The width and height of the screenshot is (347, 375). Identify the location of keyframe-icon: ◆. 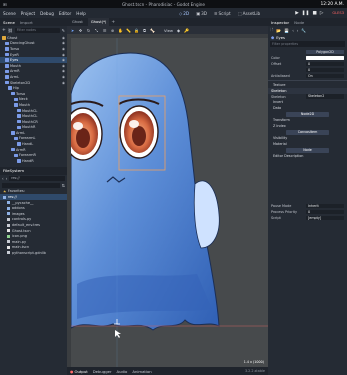
(178, 30).